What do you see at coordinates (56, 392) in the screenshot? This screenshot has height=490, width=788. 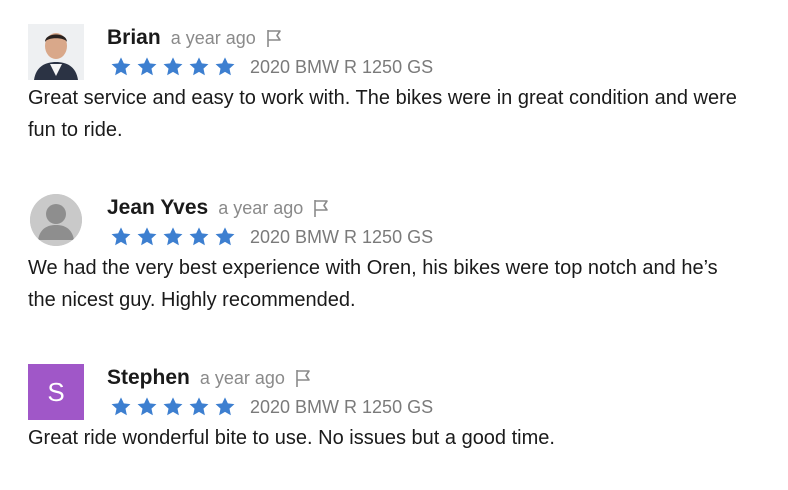 I see `avatar: S` at bounding box center [56, 392].